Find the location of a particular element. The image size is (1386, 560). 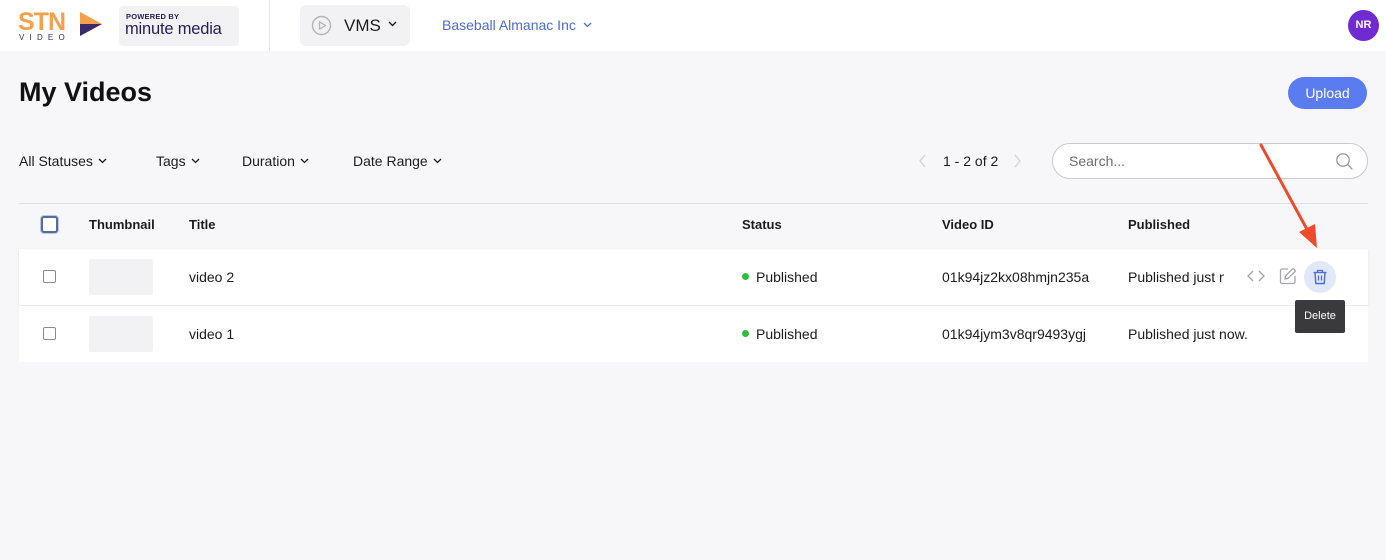

powered-by-brand: minute media is located at coordinates (173, 29).